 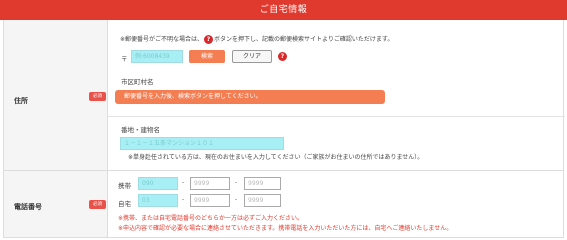 I want to click on zip-input: 例:6008439, so click(x=157, y=56).